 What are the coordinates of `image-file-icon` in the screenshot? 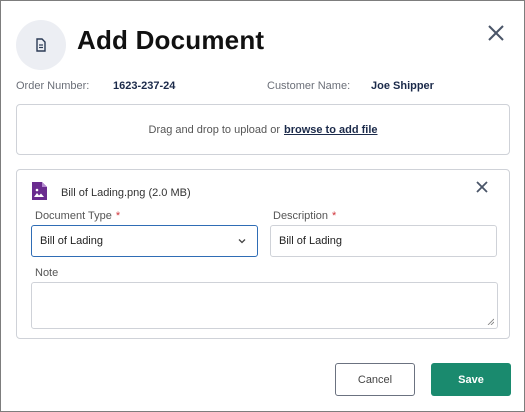 It's located at (39, 191).